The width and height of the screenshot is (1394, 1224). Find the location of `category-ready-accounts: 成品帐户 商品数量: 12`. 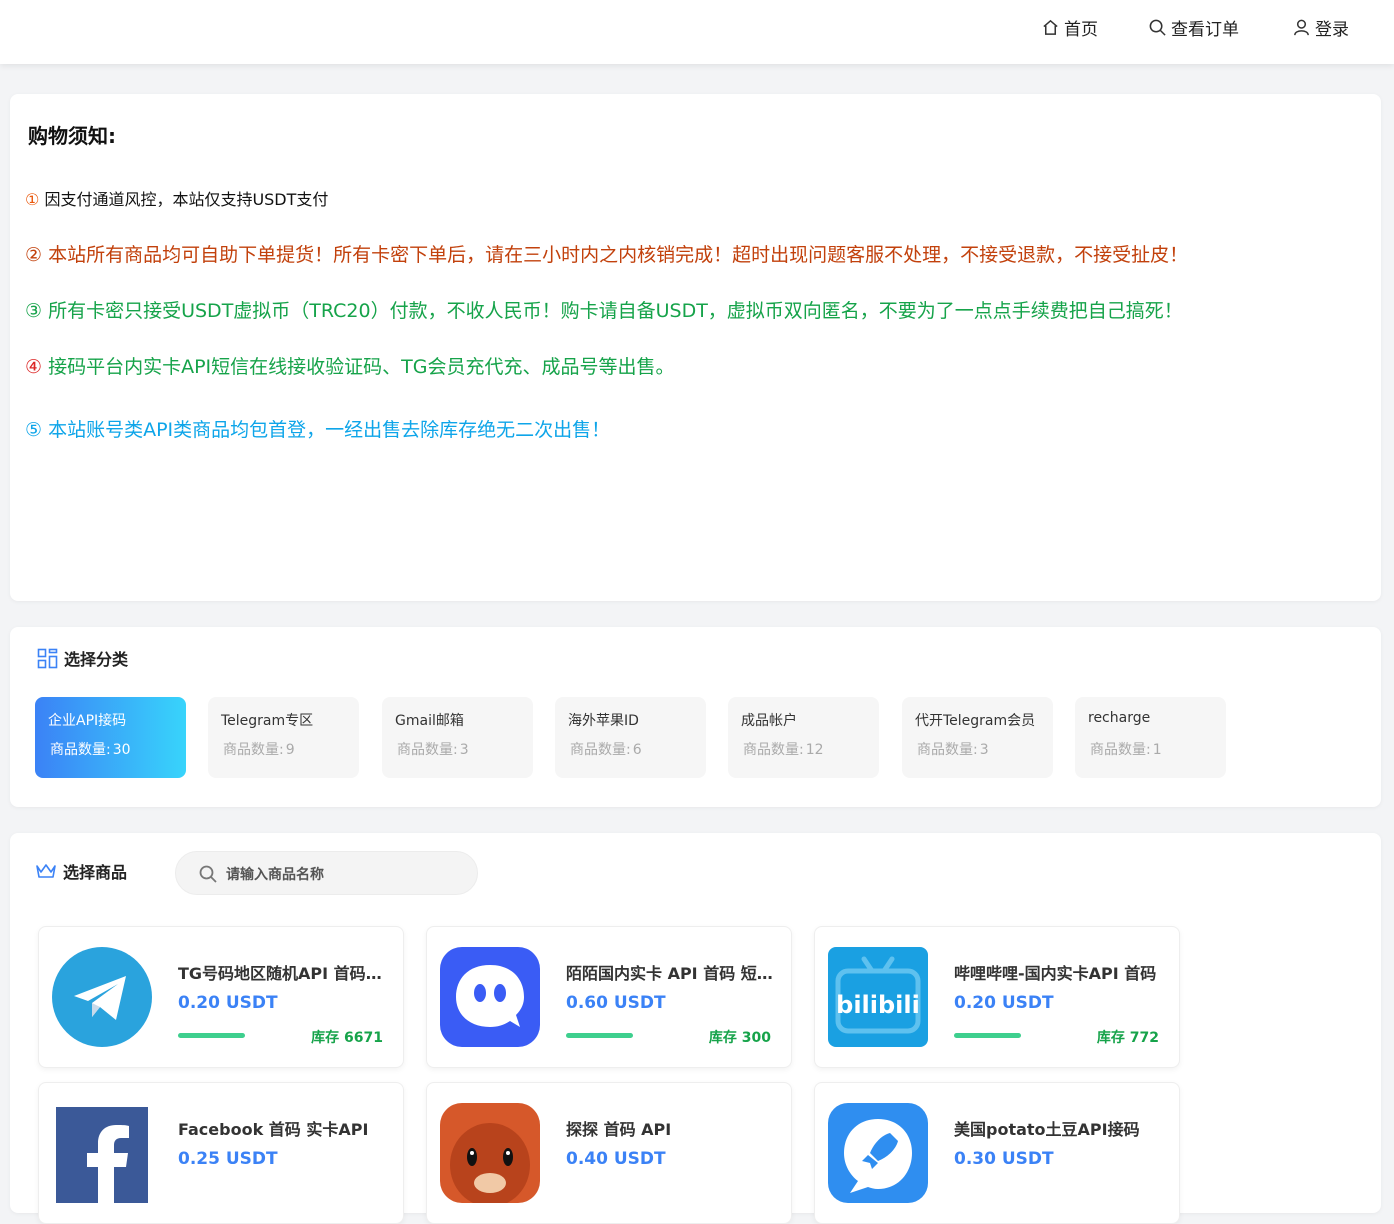

category-ready-accounts: 成品帐户 商品数量: 12 is located at coordinates (803, 737).